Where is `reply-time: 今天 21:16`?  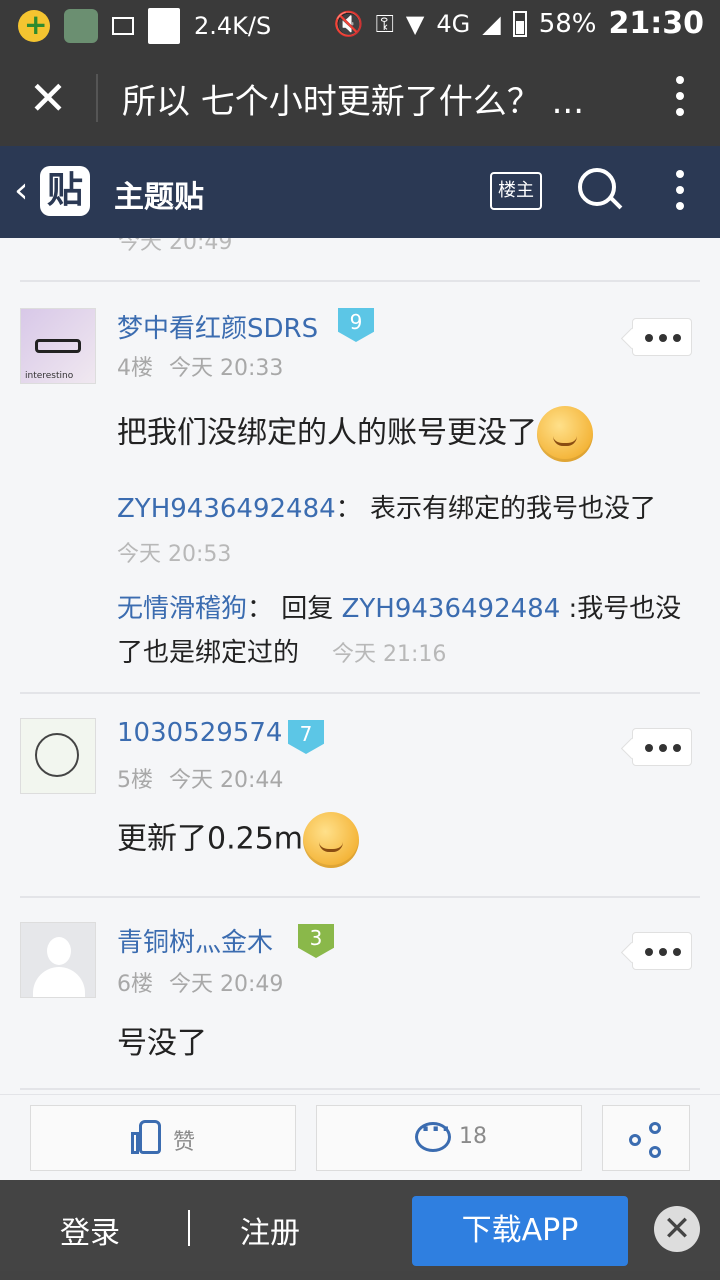 reply-time: 今天 21:16 is located at coordinates (389, 654).